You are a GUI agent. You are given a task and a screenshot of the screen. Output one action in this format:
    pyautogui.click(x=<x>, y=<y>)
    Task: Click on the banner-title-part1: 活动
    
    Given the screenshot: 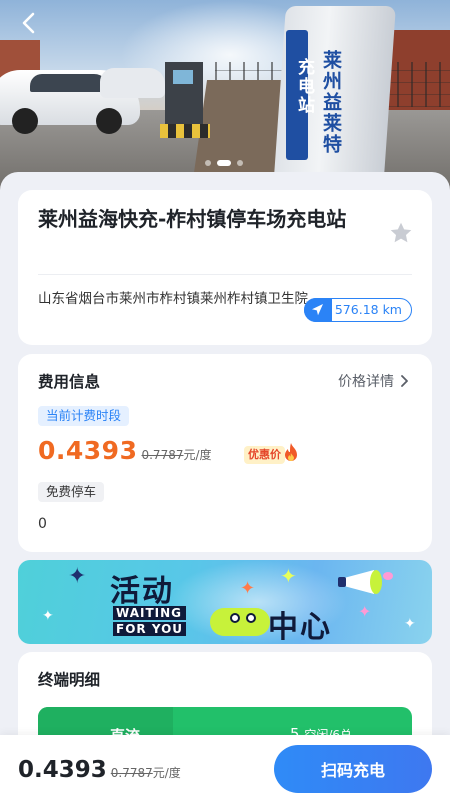 What is the action you would take?
    pyautogui.click(x=142, y=591)
    